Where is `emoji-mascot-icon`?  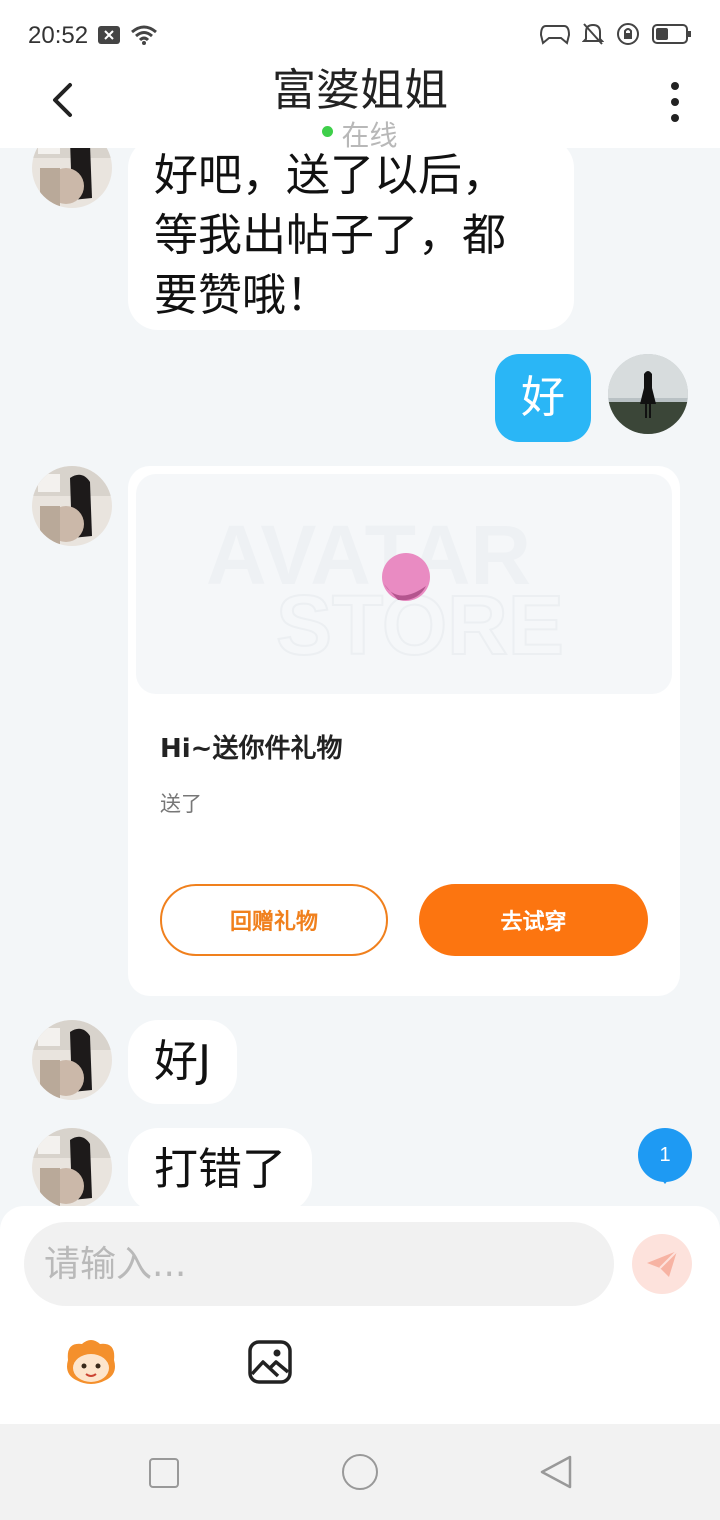 emoji-mascot-icon is located at coordinates (91, 1362).